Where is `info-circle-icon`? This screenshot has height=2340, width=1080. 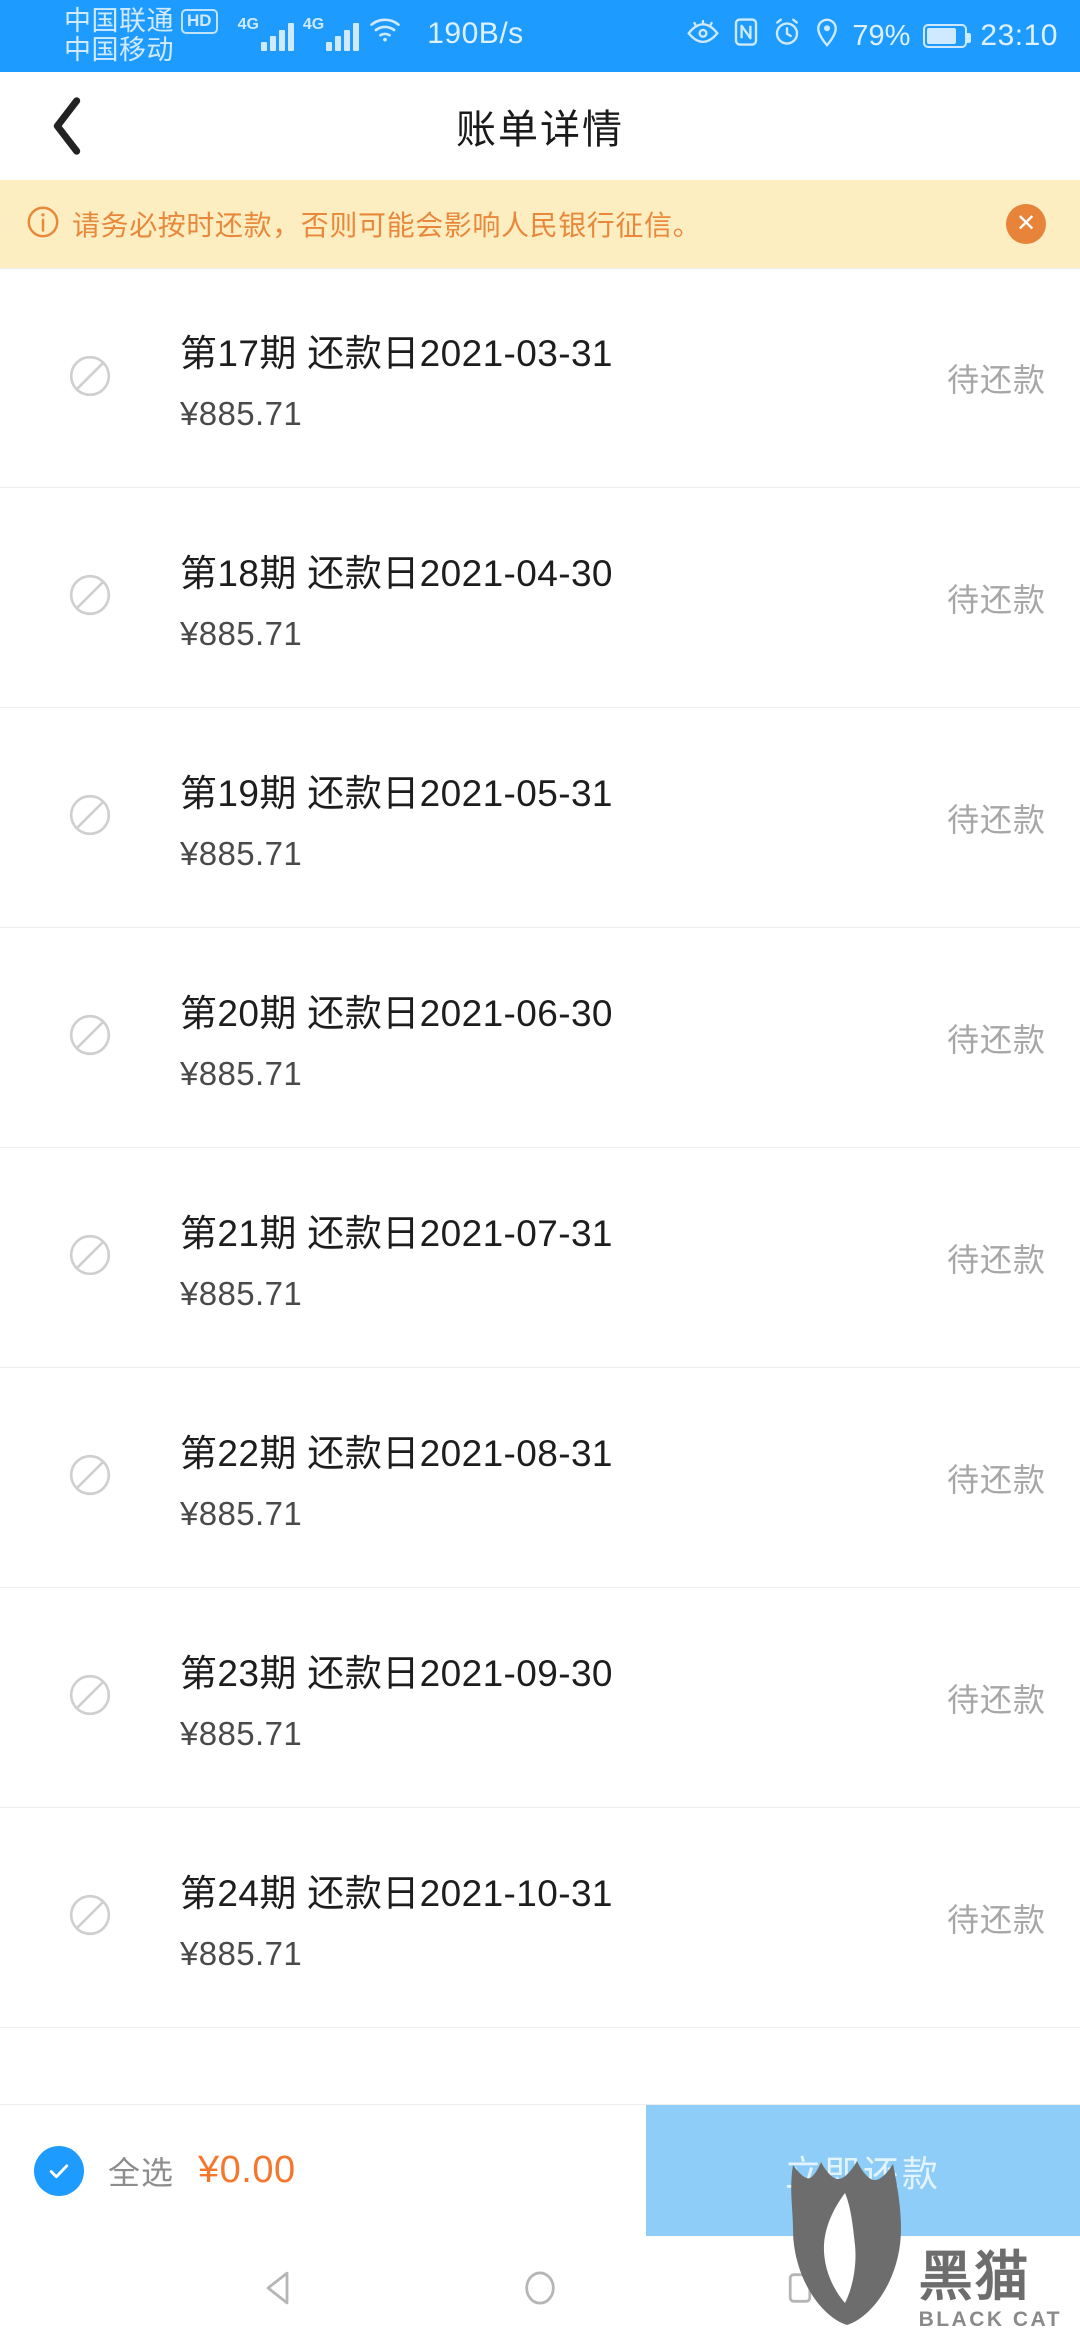 info-circle-icon is located at coordinates (43, 224).